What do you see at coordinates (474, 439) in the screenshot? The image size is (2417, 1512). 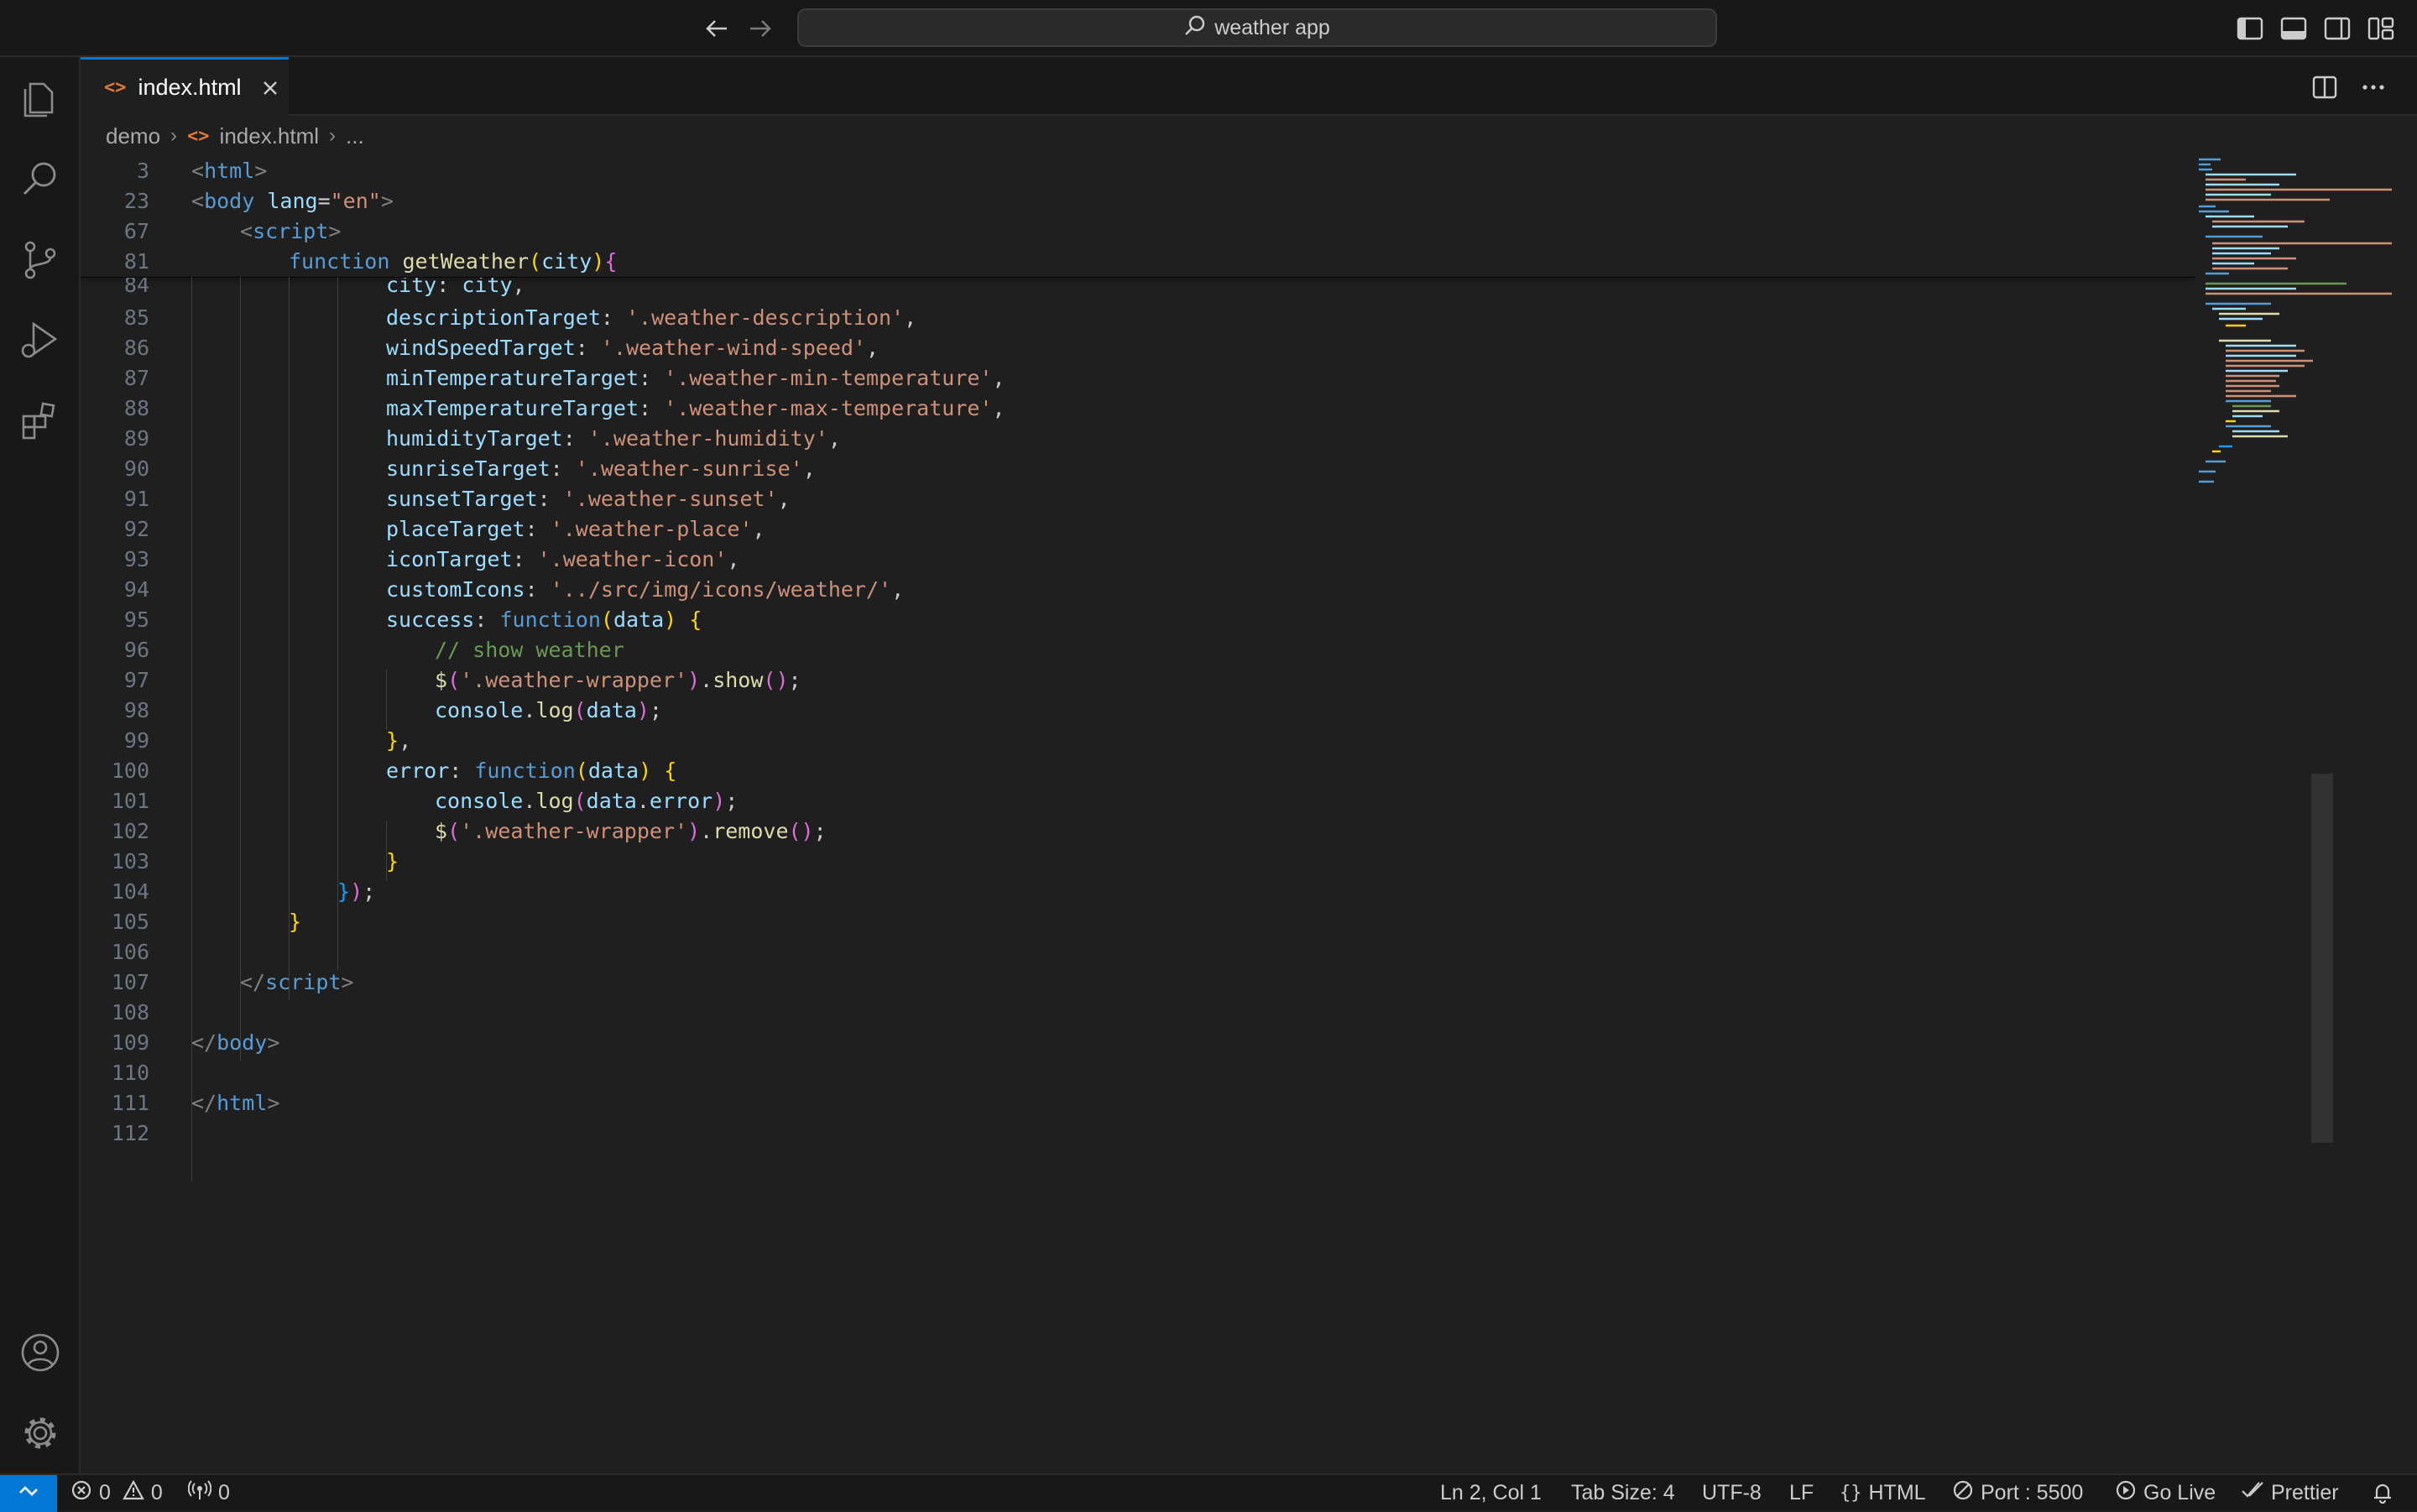 I see `code-token: humidityTarget` at bounding box center [474, 439].